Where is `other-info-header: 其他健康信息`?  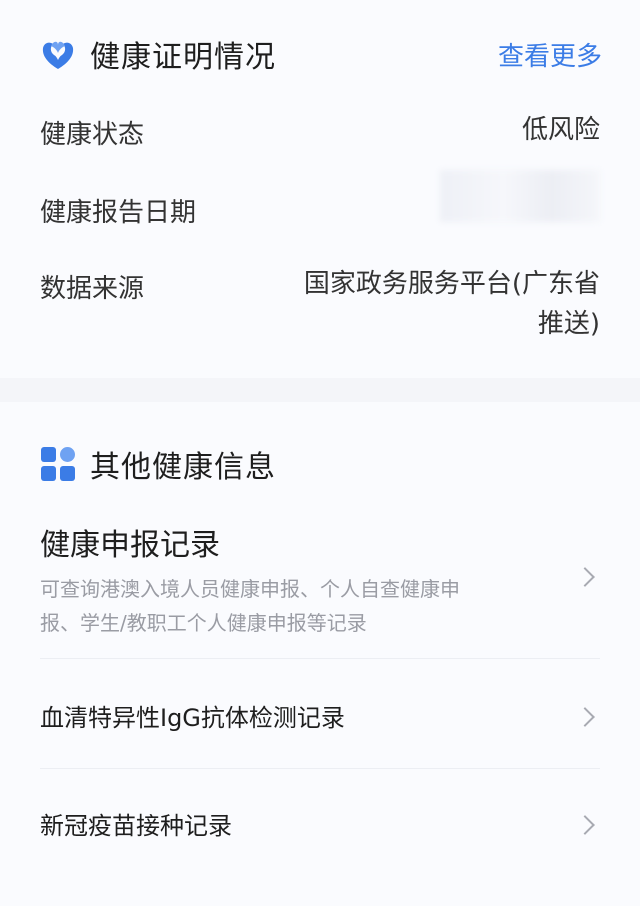
other-info-header: 其他健康信息 is located at coordinates (158, 464).